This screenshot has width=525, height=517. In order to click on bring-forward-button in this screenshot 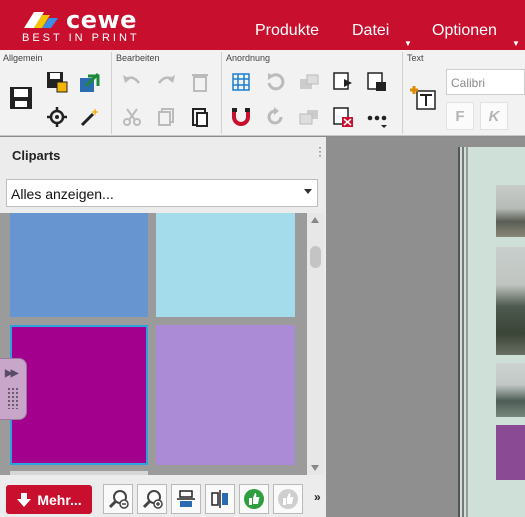, I will do `click(309, 82)`.